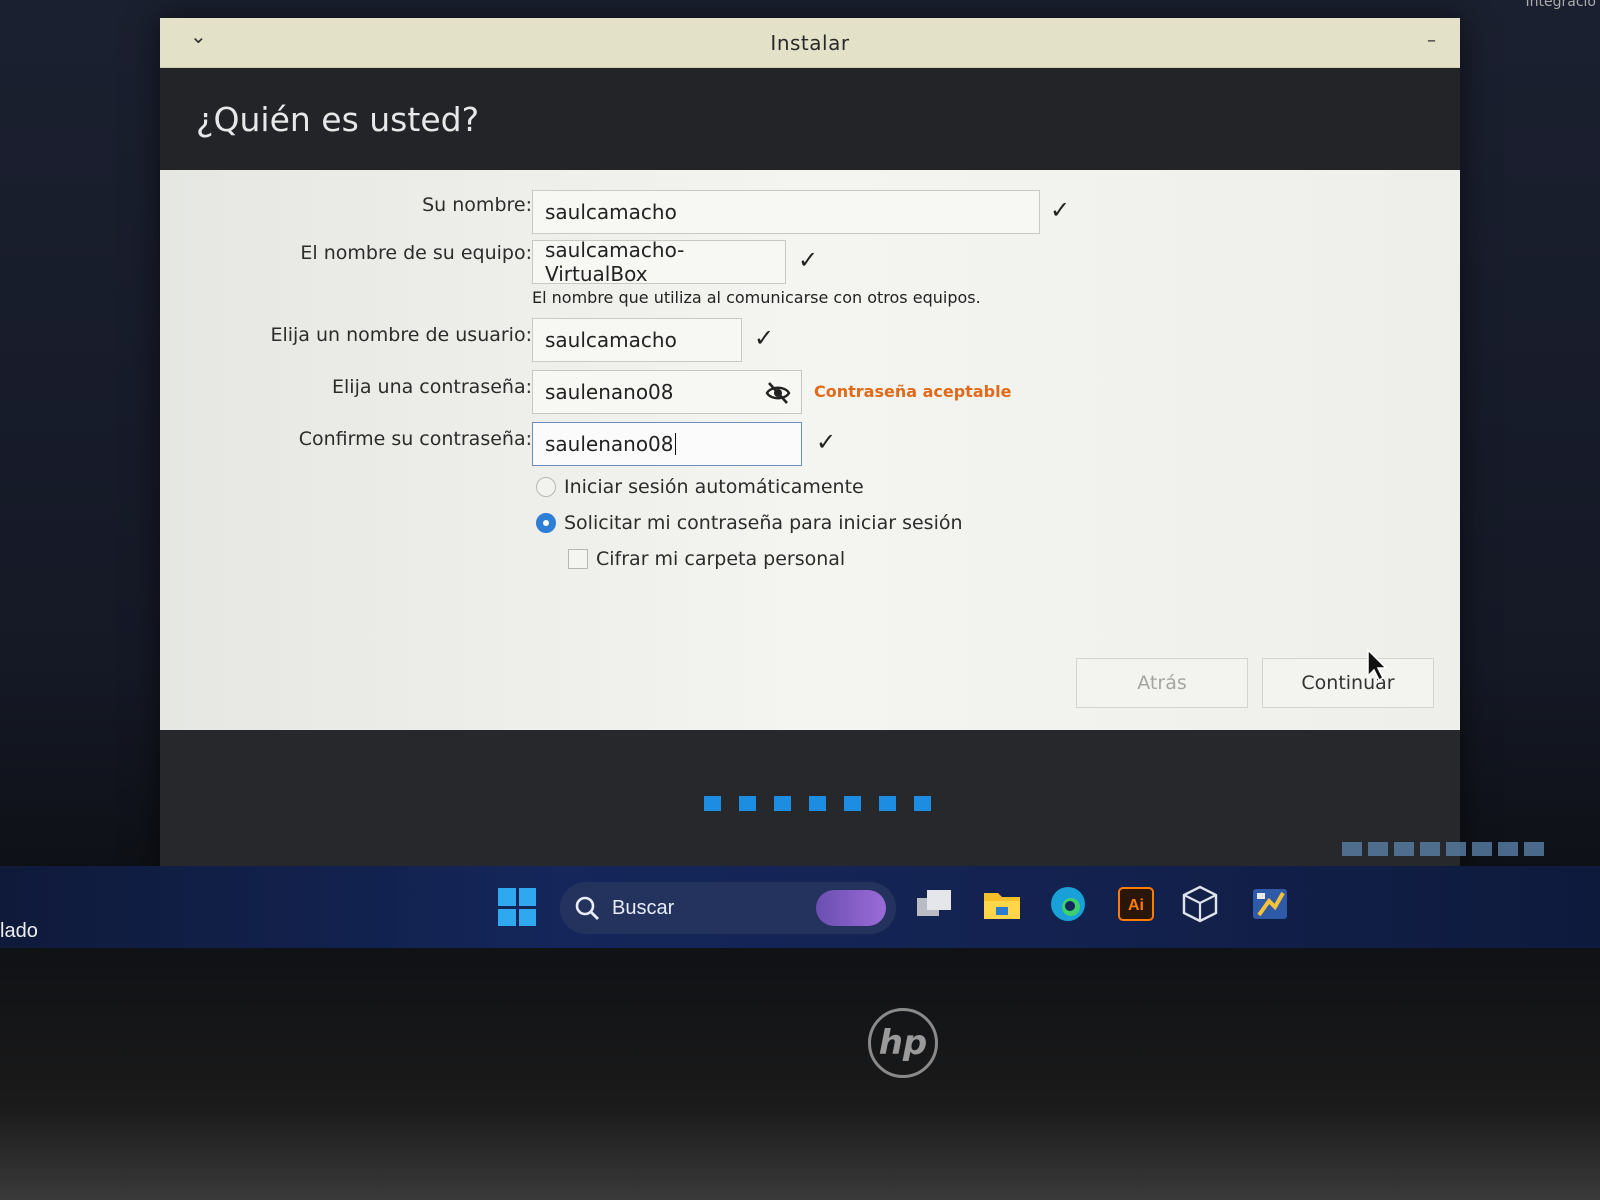 The height and width of the screenshot is (1200, 1600). I want to click on auto-login-option: Iniciar sesión automáticamente, so click(700, 487).